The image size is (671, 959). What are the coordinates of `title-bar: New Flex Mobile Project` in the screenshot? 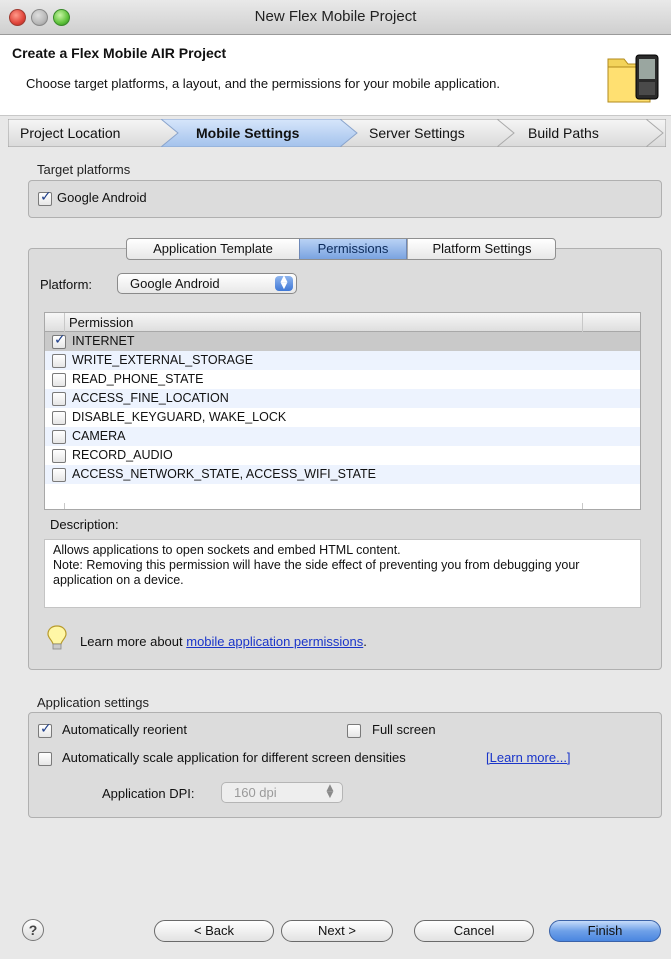 It's located at (335, 17).